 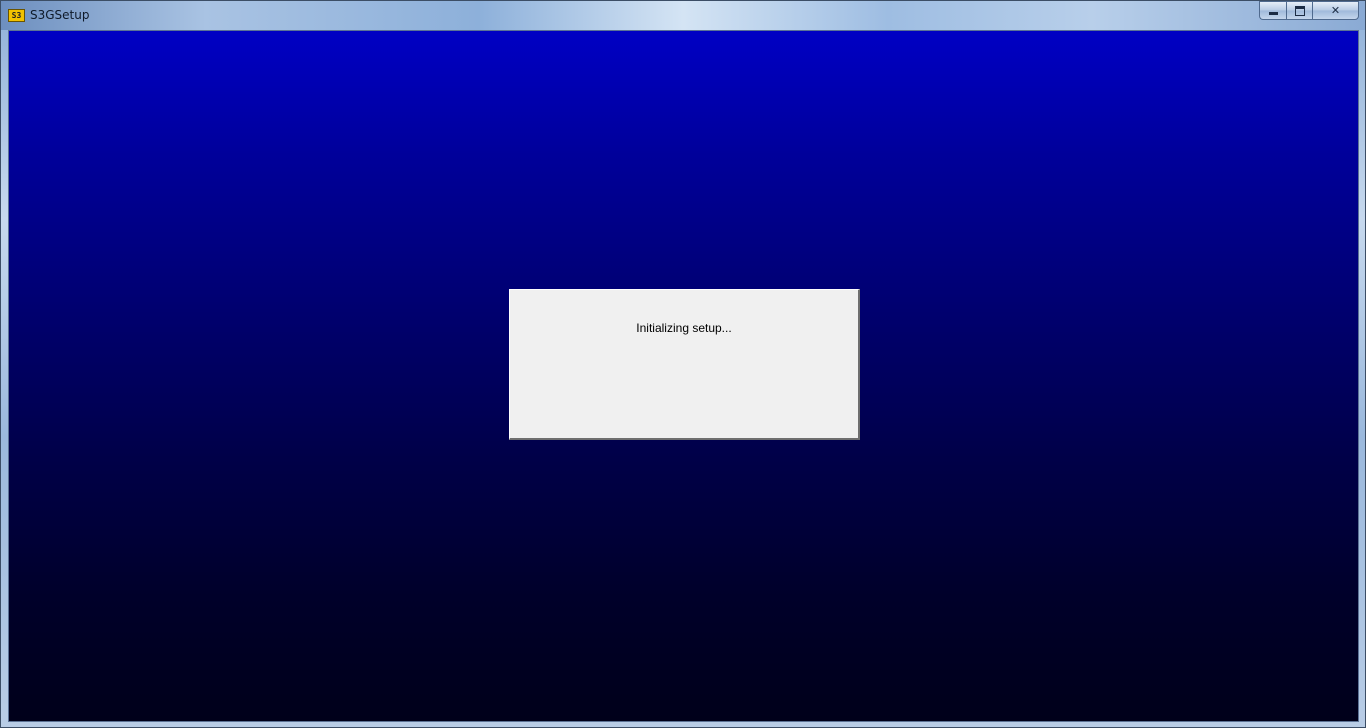 I want to click on title-bar: S3 S3GSetup ✕, so click(x=683, y=15).